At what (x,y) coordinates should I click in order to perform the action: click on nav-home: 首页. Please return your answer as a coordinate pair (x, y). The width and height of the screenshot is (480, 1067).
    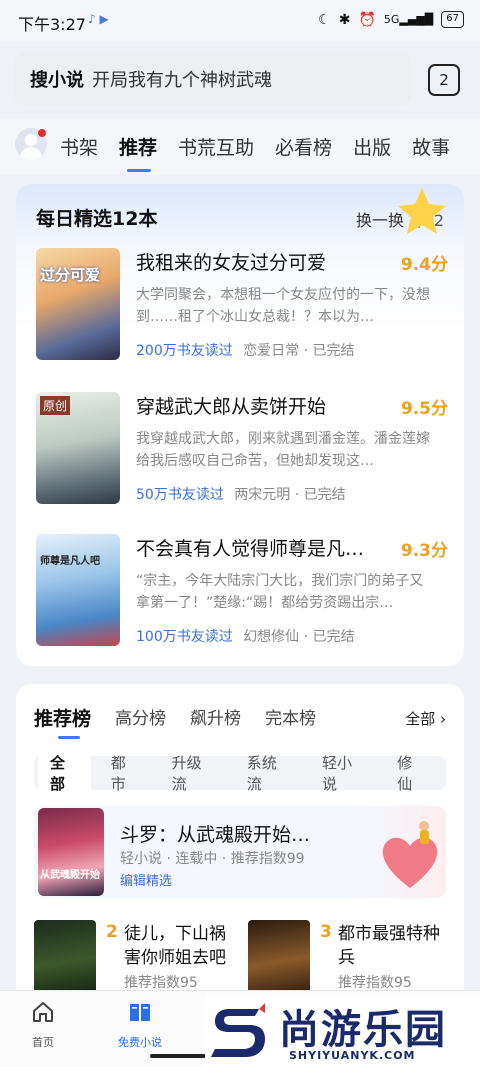
    Looking at the image, I should click on (43, 1024).